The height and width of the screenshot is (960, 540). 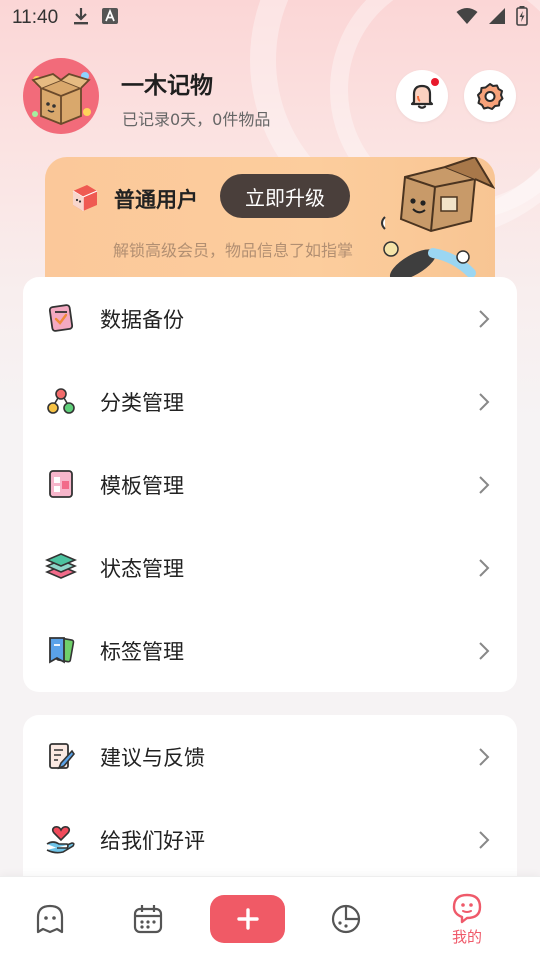 I want to click on mine-icon, so click(x=467, y=908).